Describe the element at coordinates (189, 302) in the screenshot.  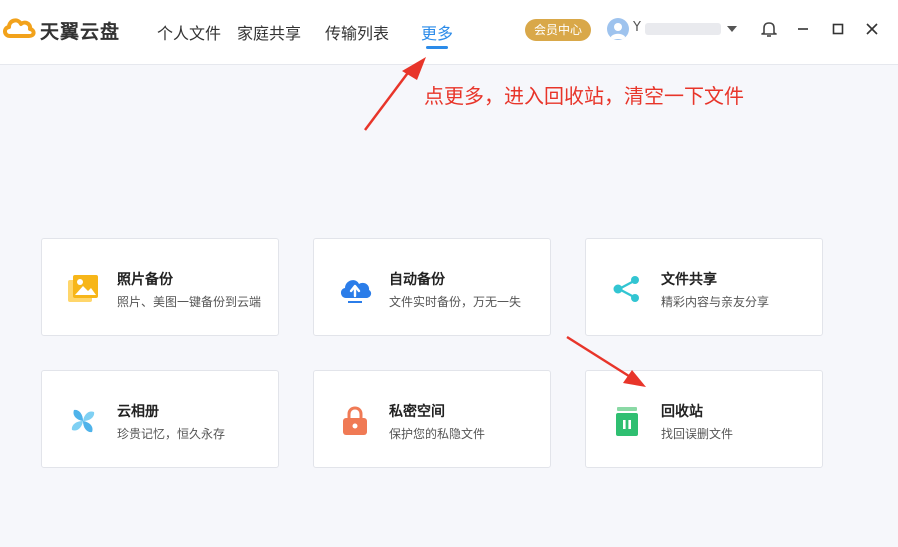
I see `card-description: 照片、美图一键备份到云端` at that location.